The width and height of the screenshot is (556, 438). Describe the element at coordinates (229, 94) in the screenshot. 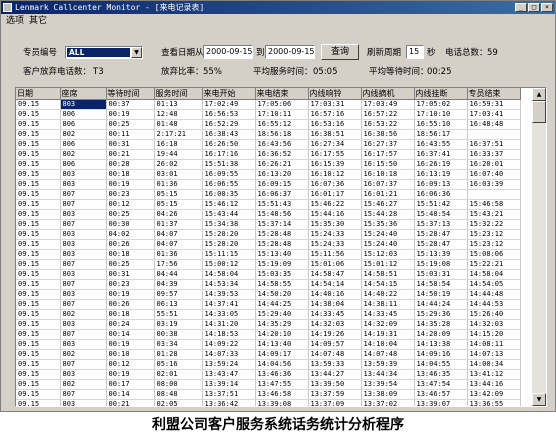

I see `column-header: 来电开始` at that location.